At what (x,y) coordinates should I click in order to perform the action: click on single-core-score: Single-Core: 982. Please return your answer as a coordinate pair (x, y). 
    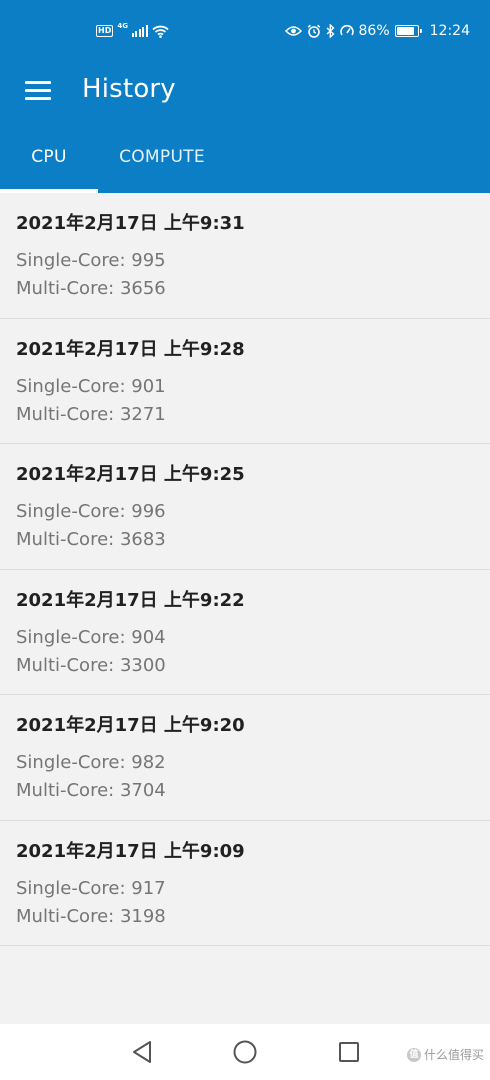
    Looking at the image, I should click on (91, 762).